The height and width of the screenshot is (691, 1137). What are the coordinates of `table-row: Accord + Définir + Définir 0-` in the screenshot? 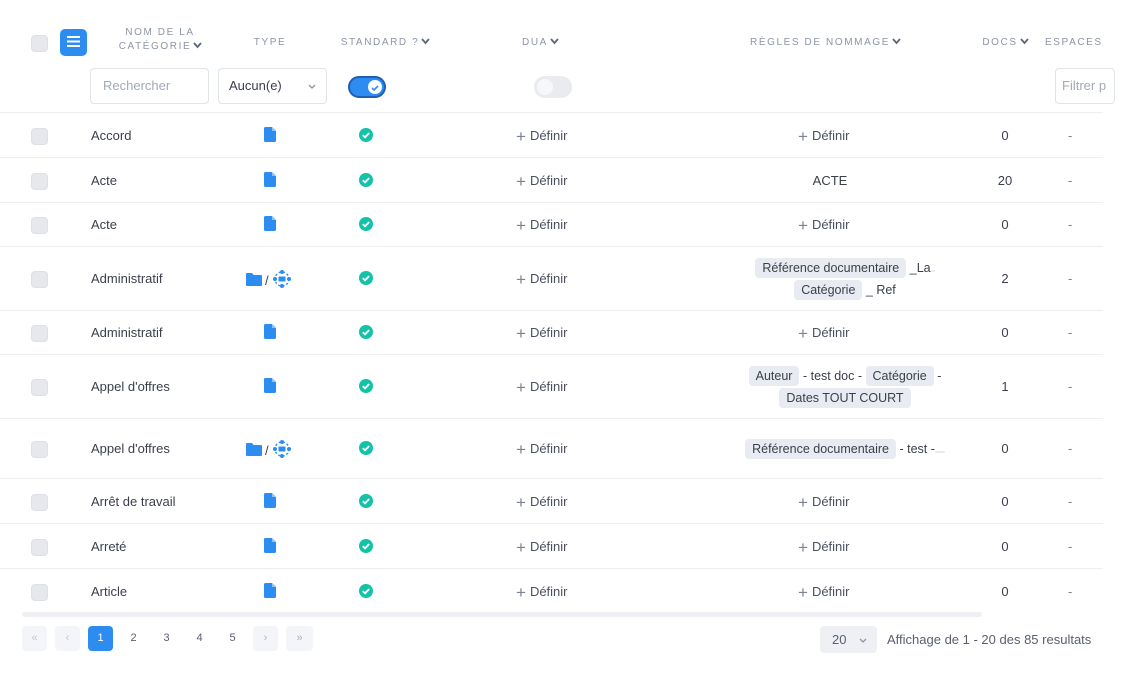 It's located at (551, 135).